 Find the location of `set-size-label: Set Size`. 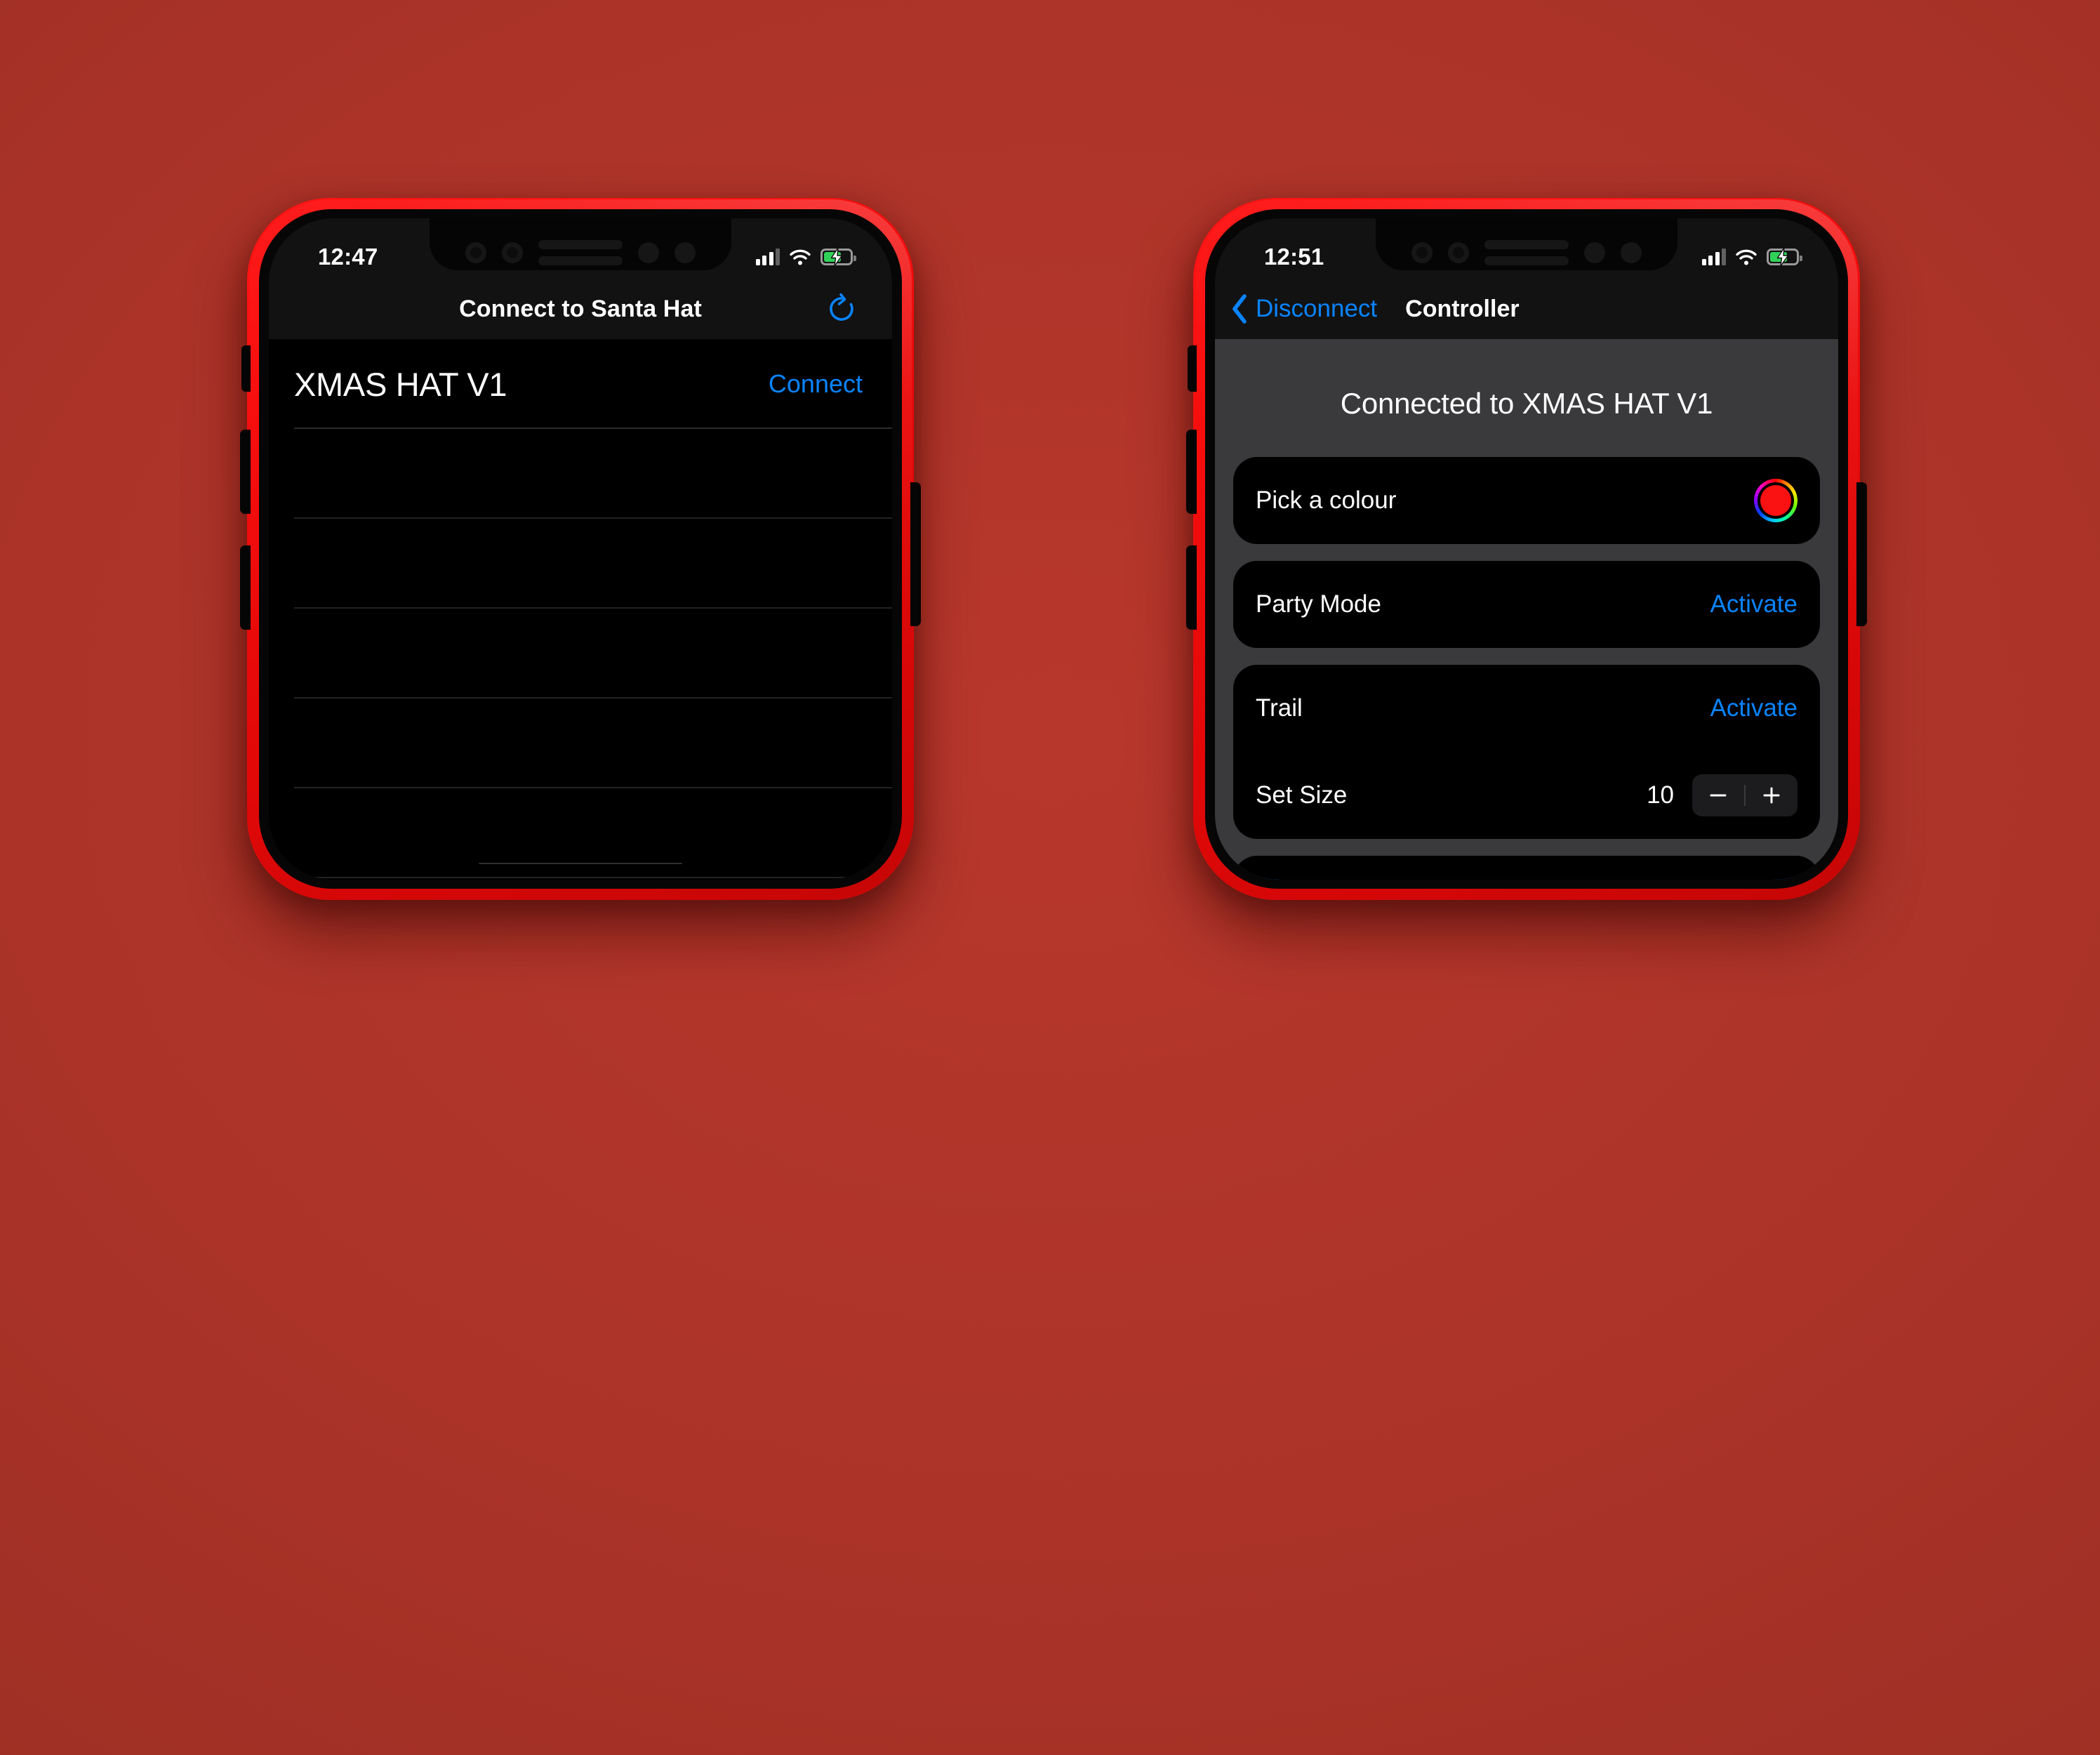

set-size-label: Set Size is located at coordinates (1302, 795).